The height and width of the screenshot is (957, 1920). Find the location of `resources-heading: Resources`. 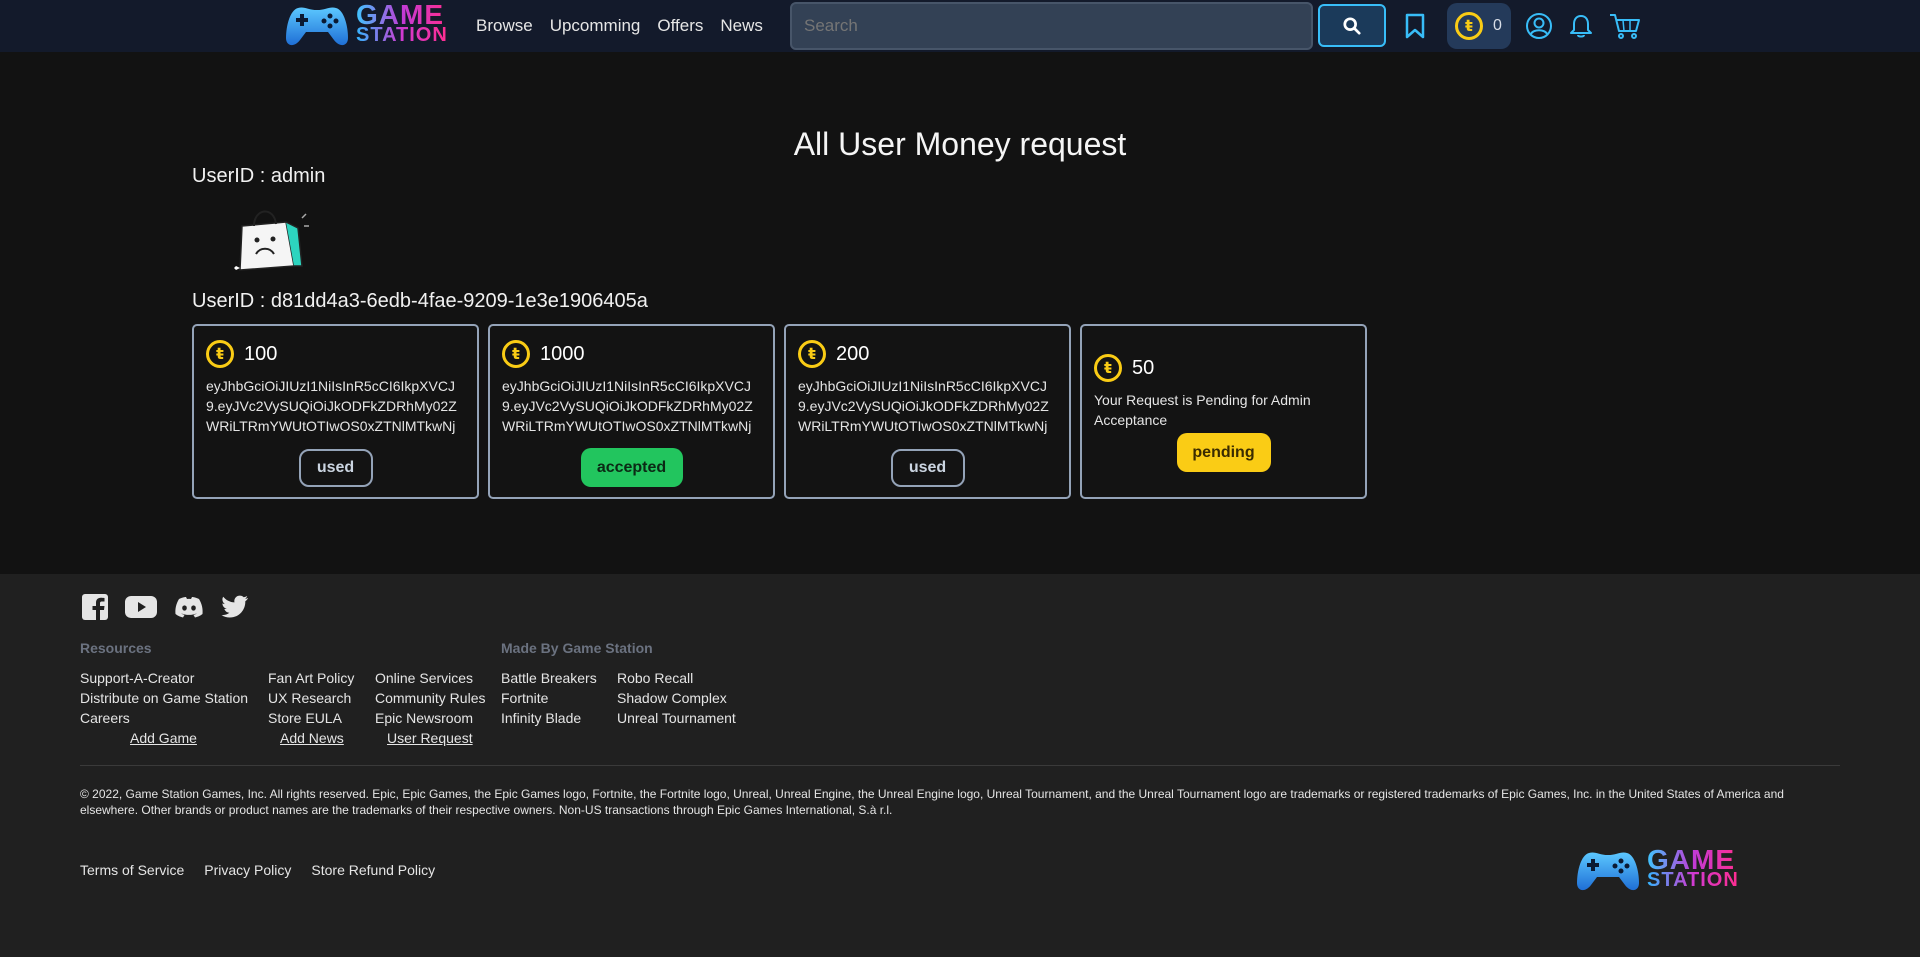

resources-heading: Resources is located at coordinates (116, 648).